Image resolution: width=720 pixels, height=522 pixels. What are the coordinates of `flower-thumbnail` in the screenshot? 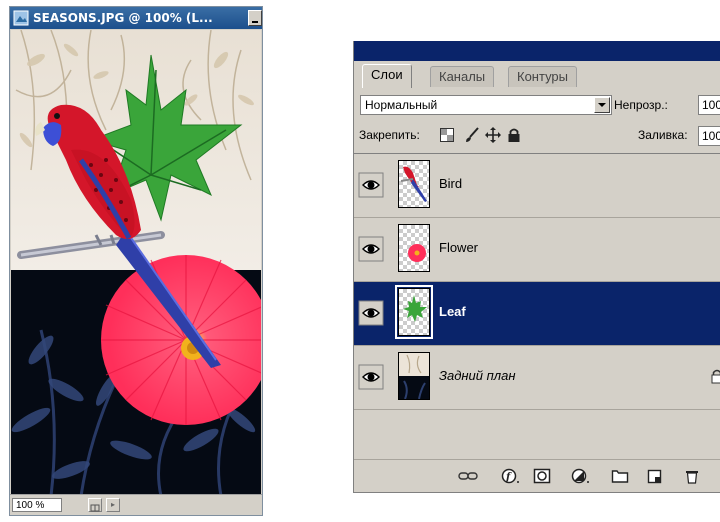 It's located at (414, 248).